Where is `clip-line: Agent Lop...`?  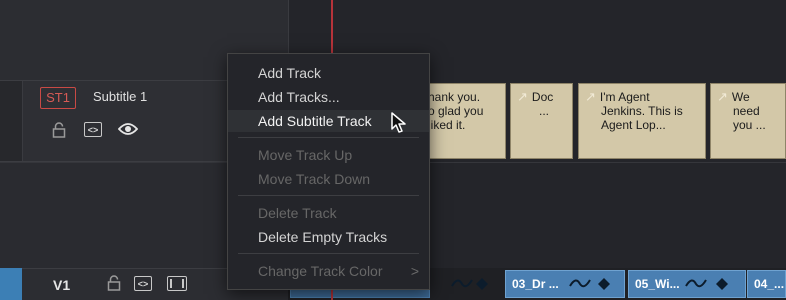 clip-line: Agent Lop... is located at coordinates (633, 125).